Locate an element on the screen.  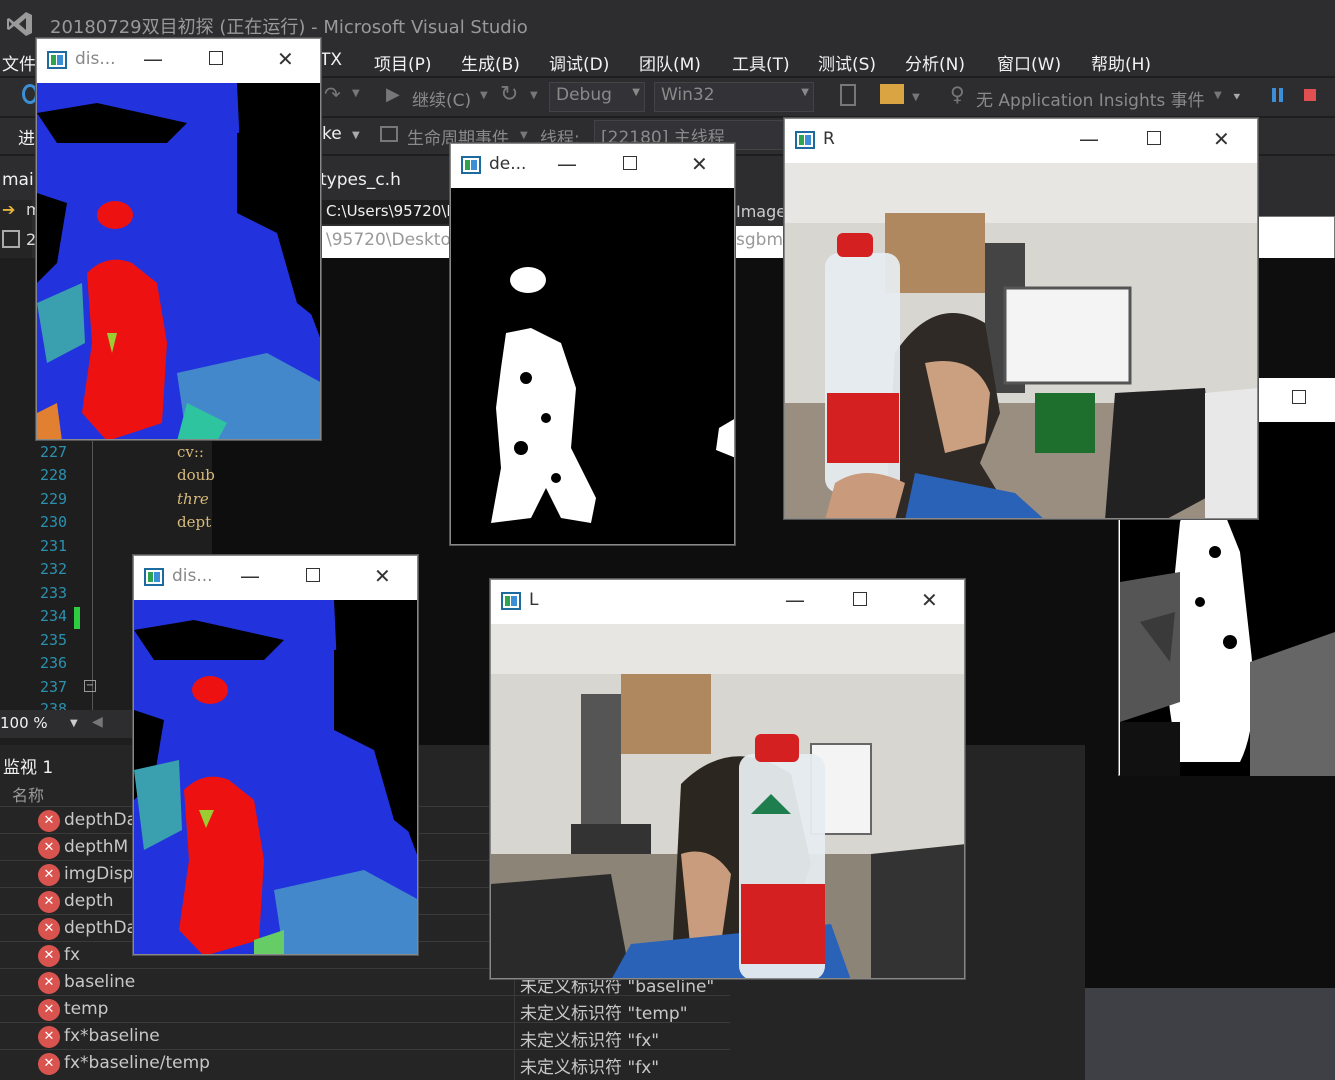
continue-button: 继续(C) is located at coordinates (441, 98).